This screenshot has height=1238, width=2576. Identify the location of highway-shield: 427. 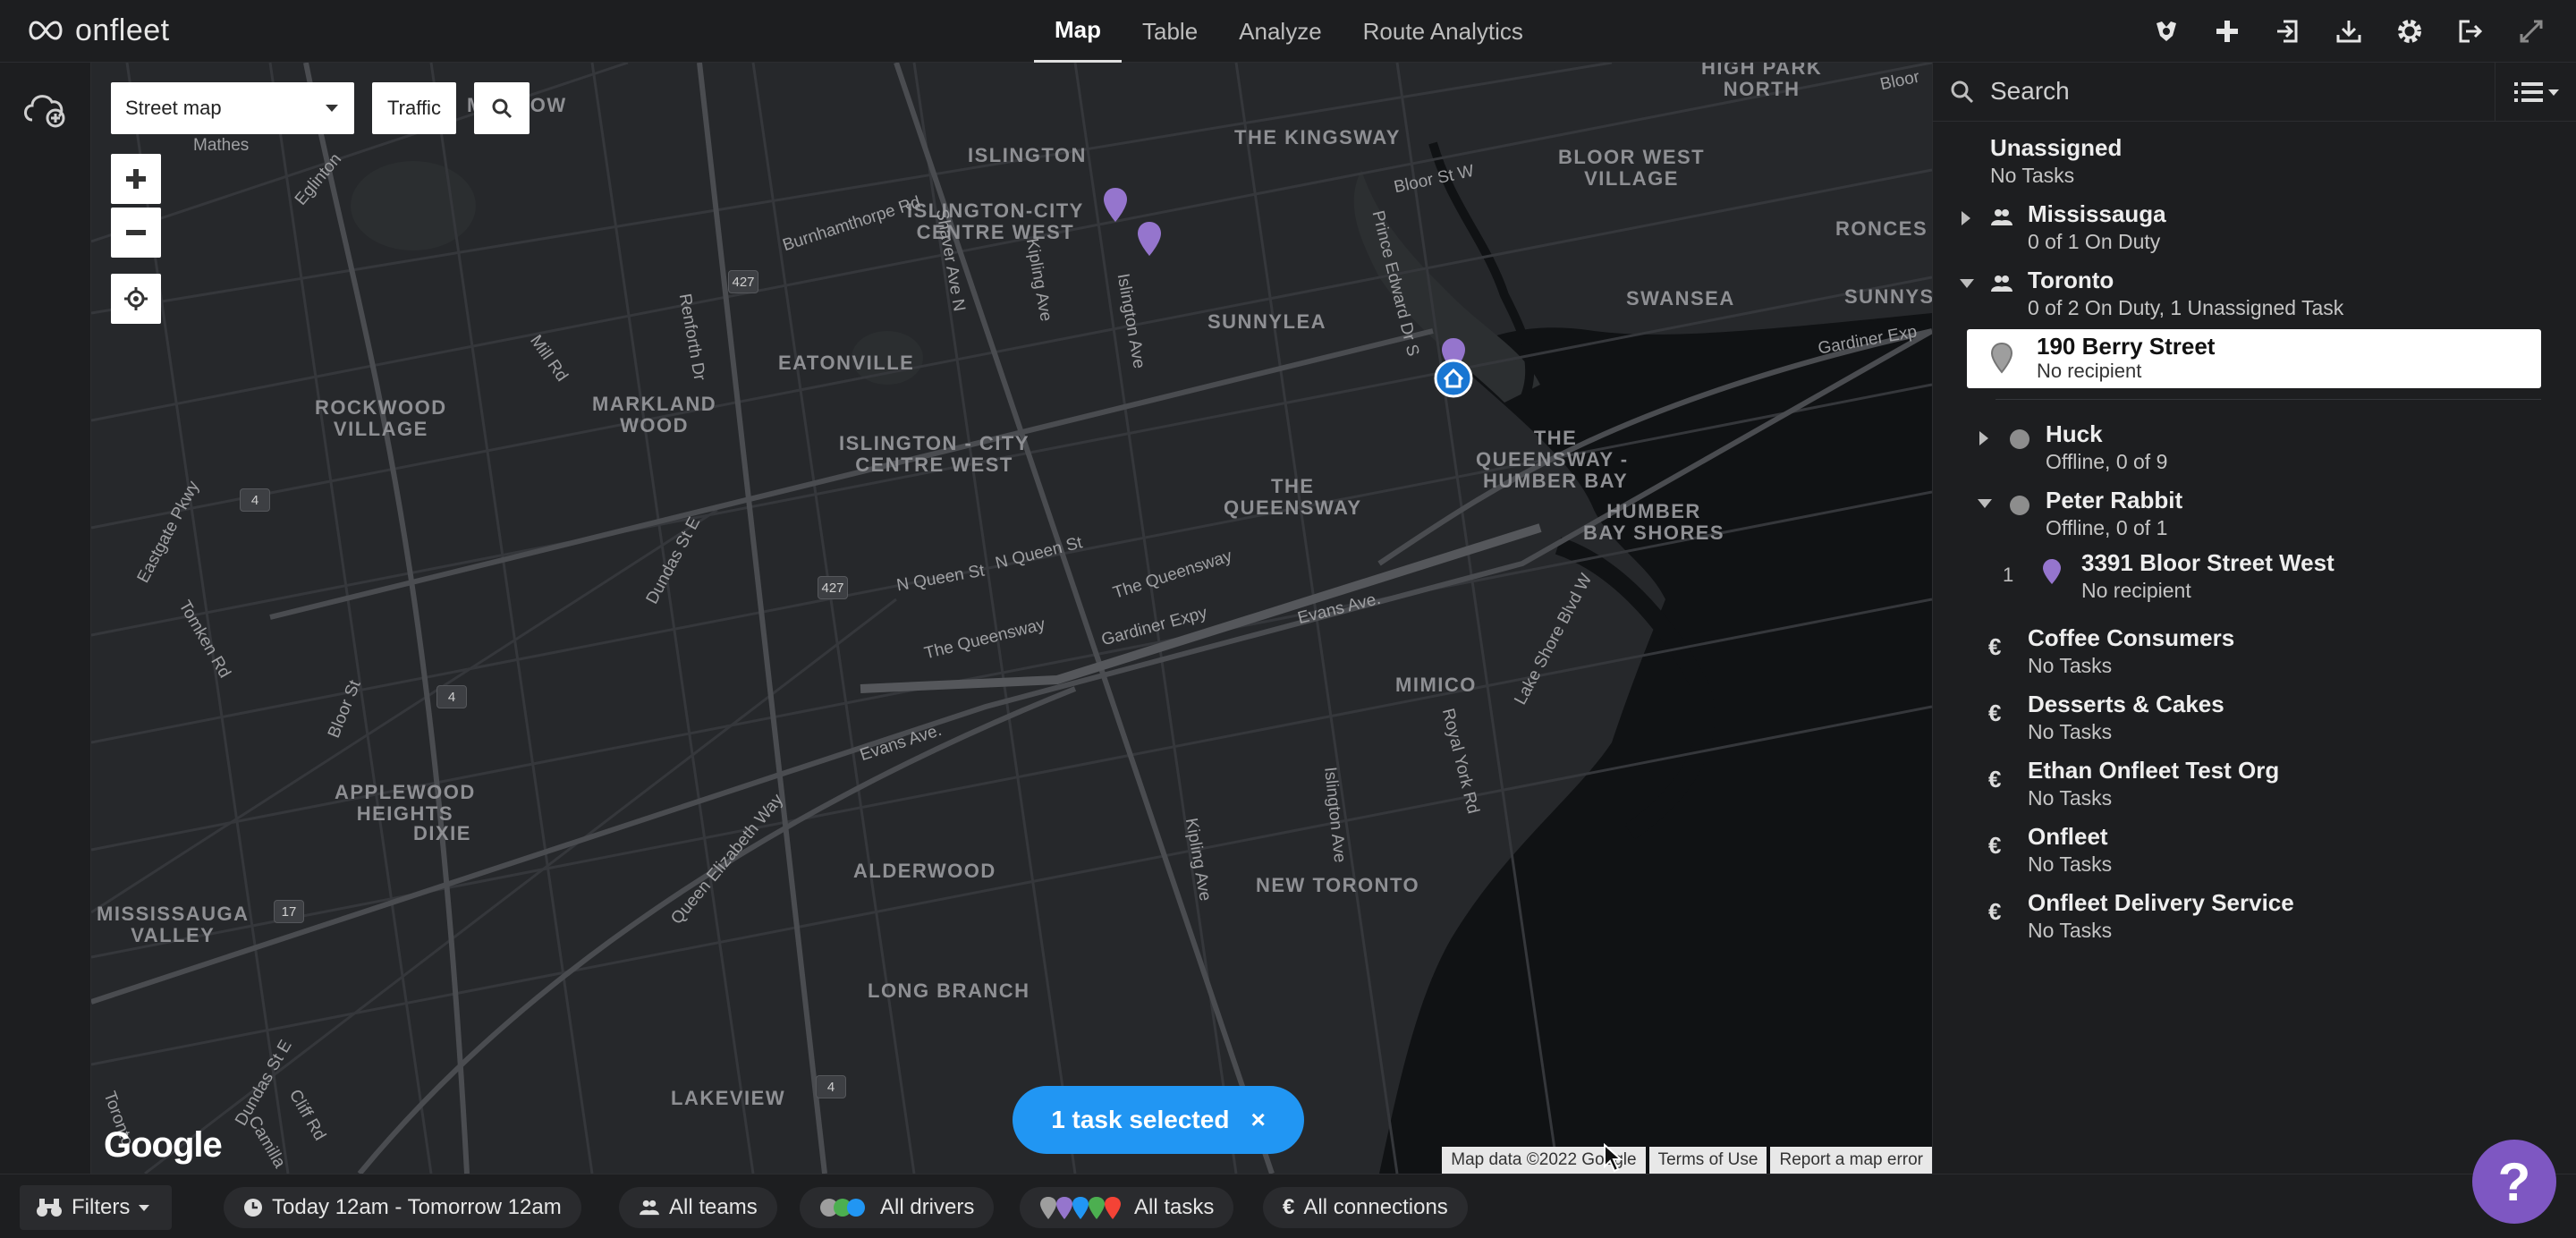
(743, 281).